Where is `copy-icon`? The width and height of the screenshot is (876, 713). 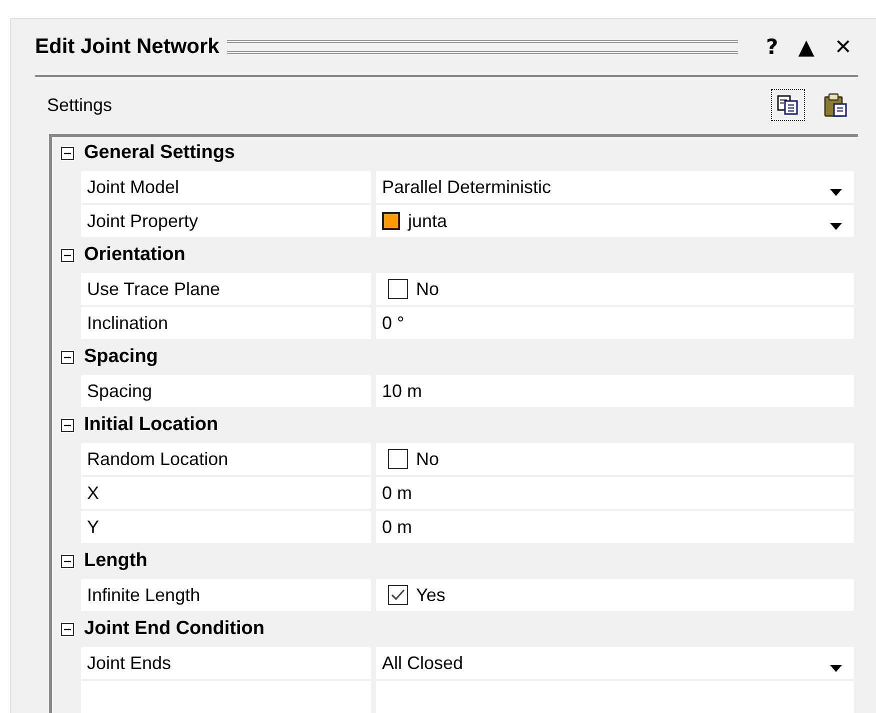
copy-icon is located at coordinates (788, 105).